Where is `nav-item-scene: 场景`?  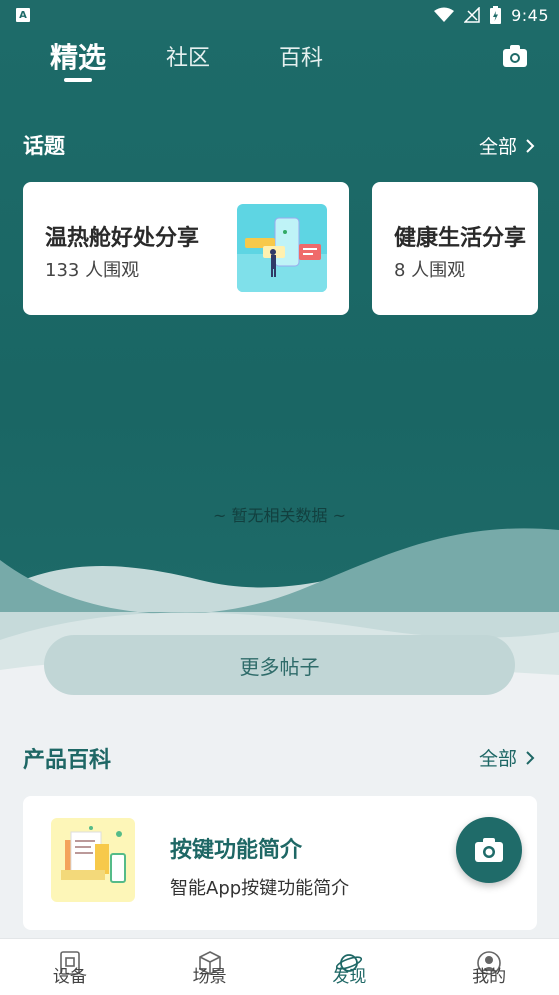 nav-item-scene: 场景 is located at coordinates (210, 967).